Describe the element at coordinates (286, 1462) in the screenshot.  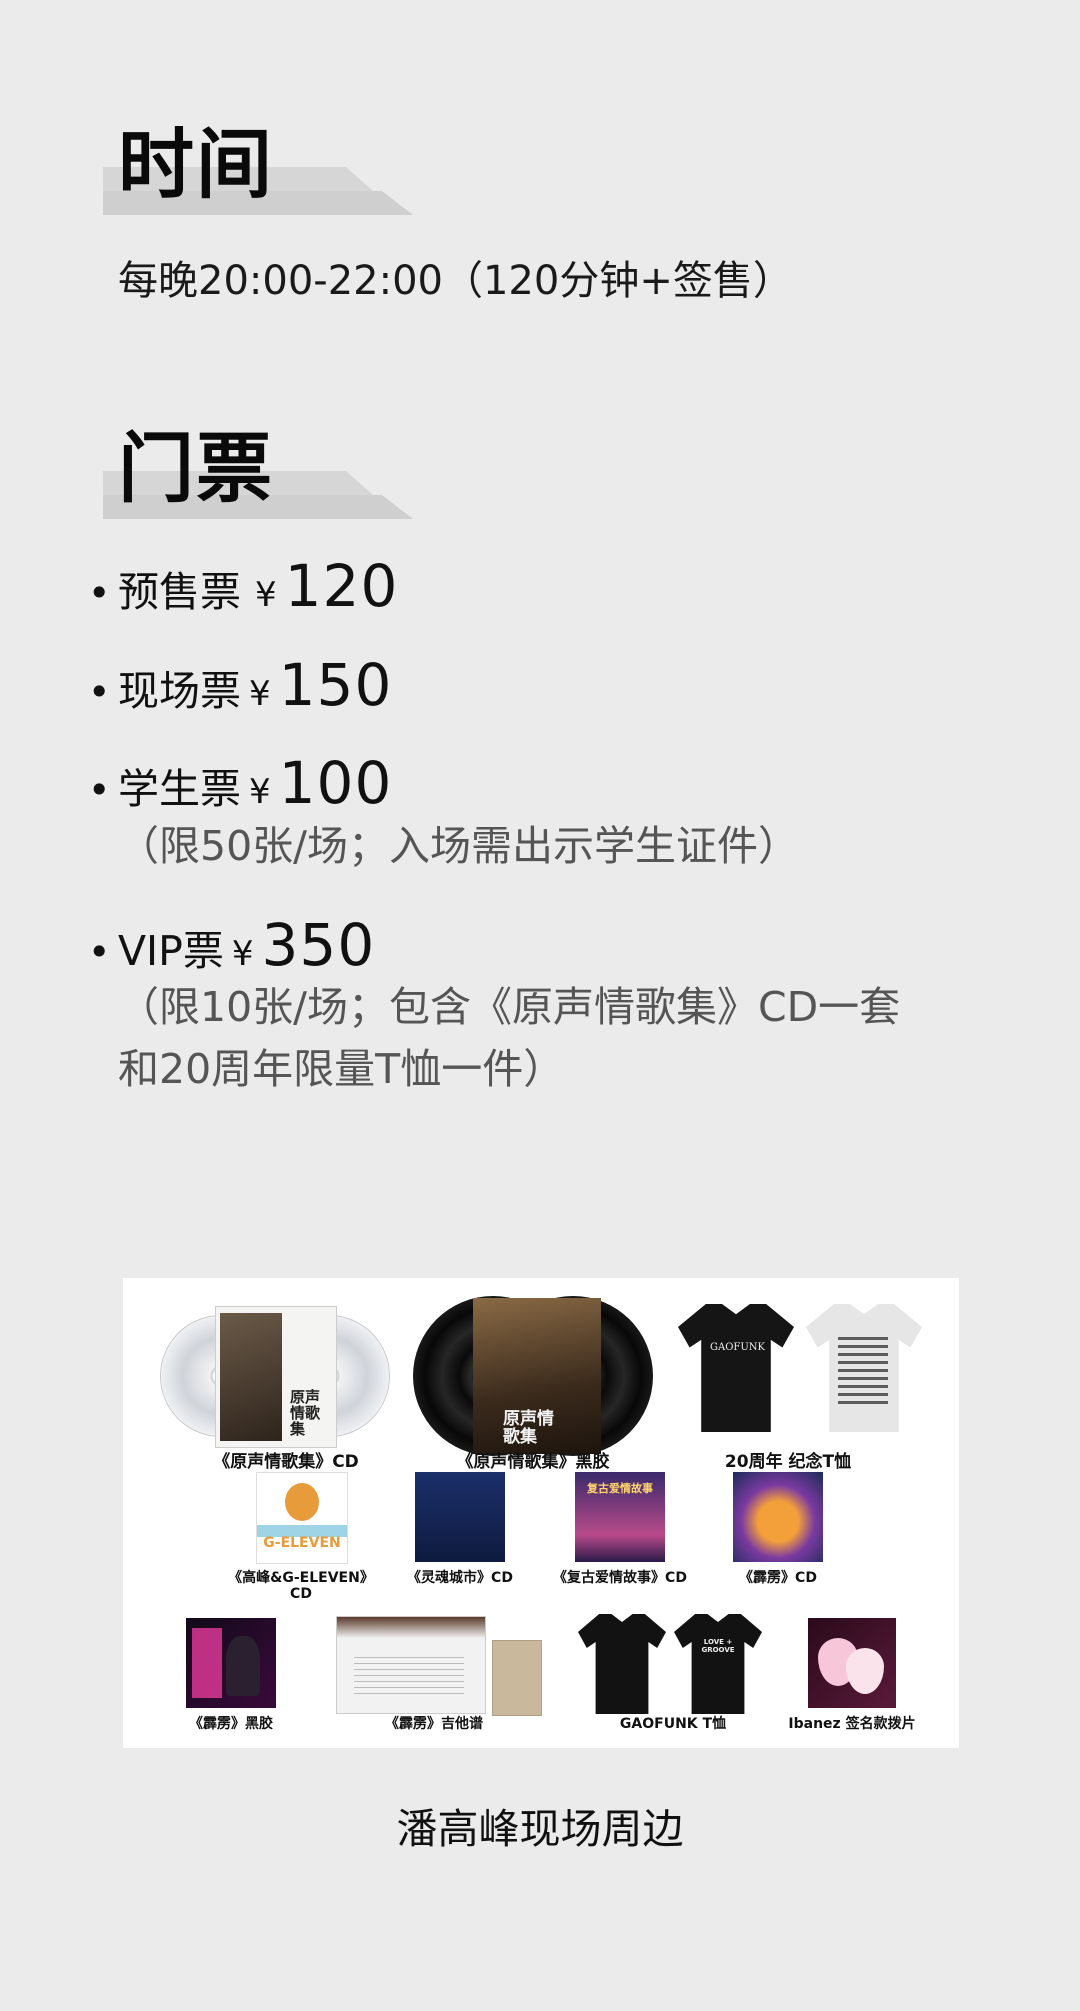
I see `merch-caption: 《原声情歌集》CD` at that location.